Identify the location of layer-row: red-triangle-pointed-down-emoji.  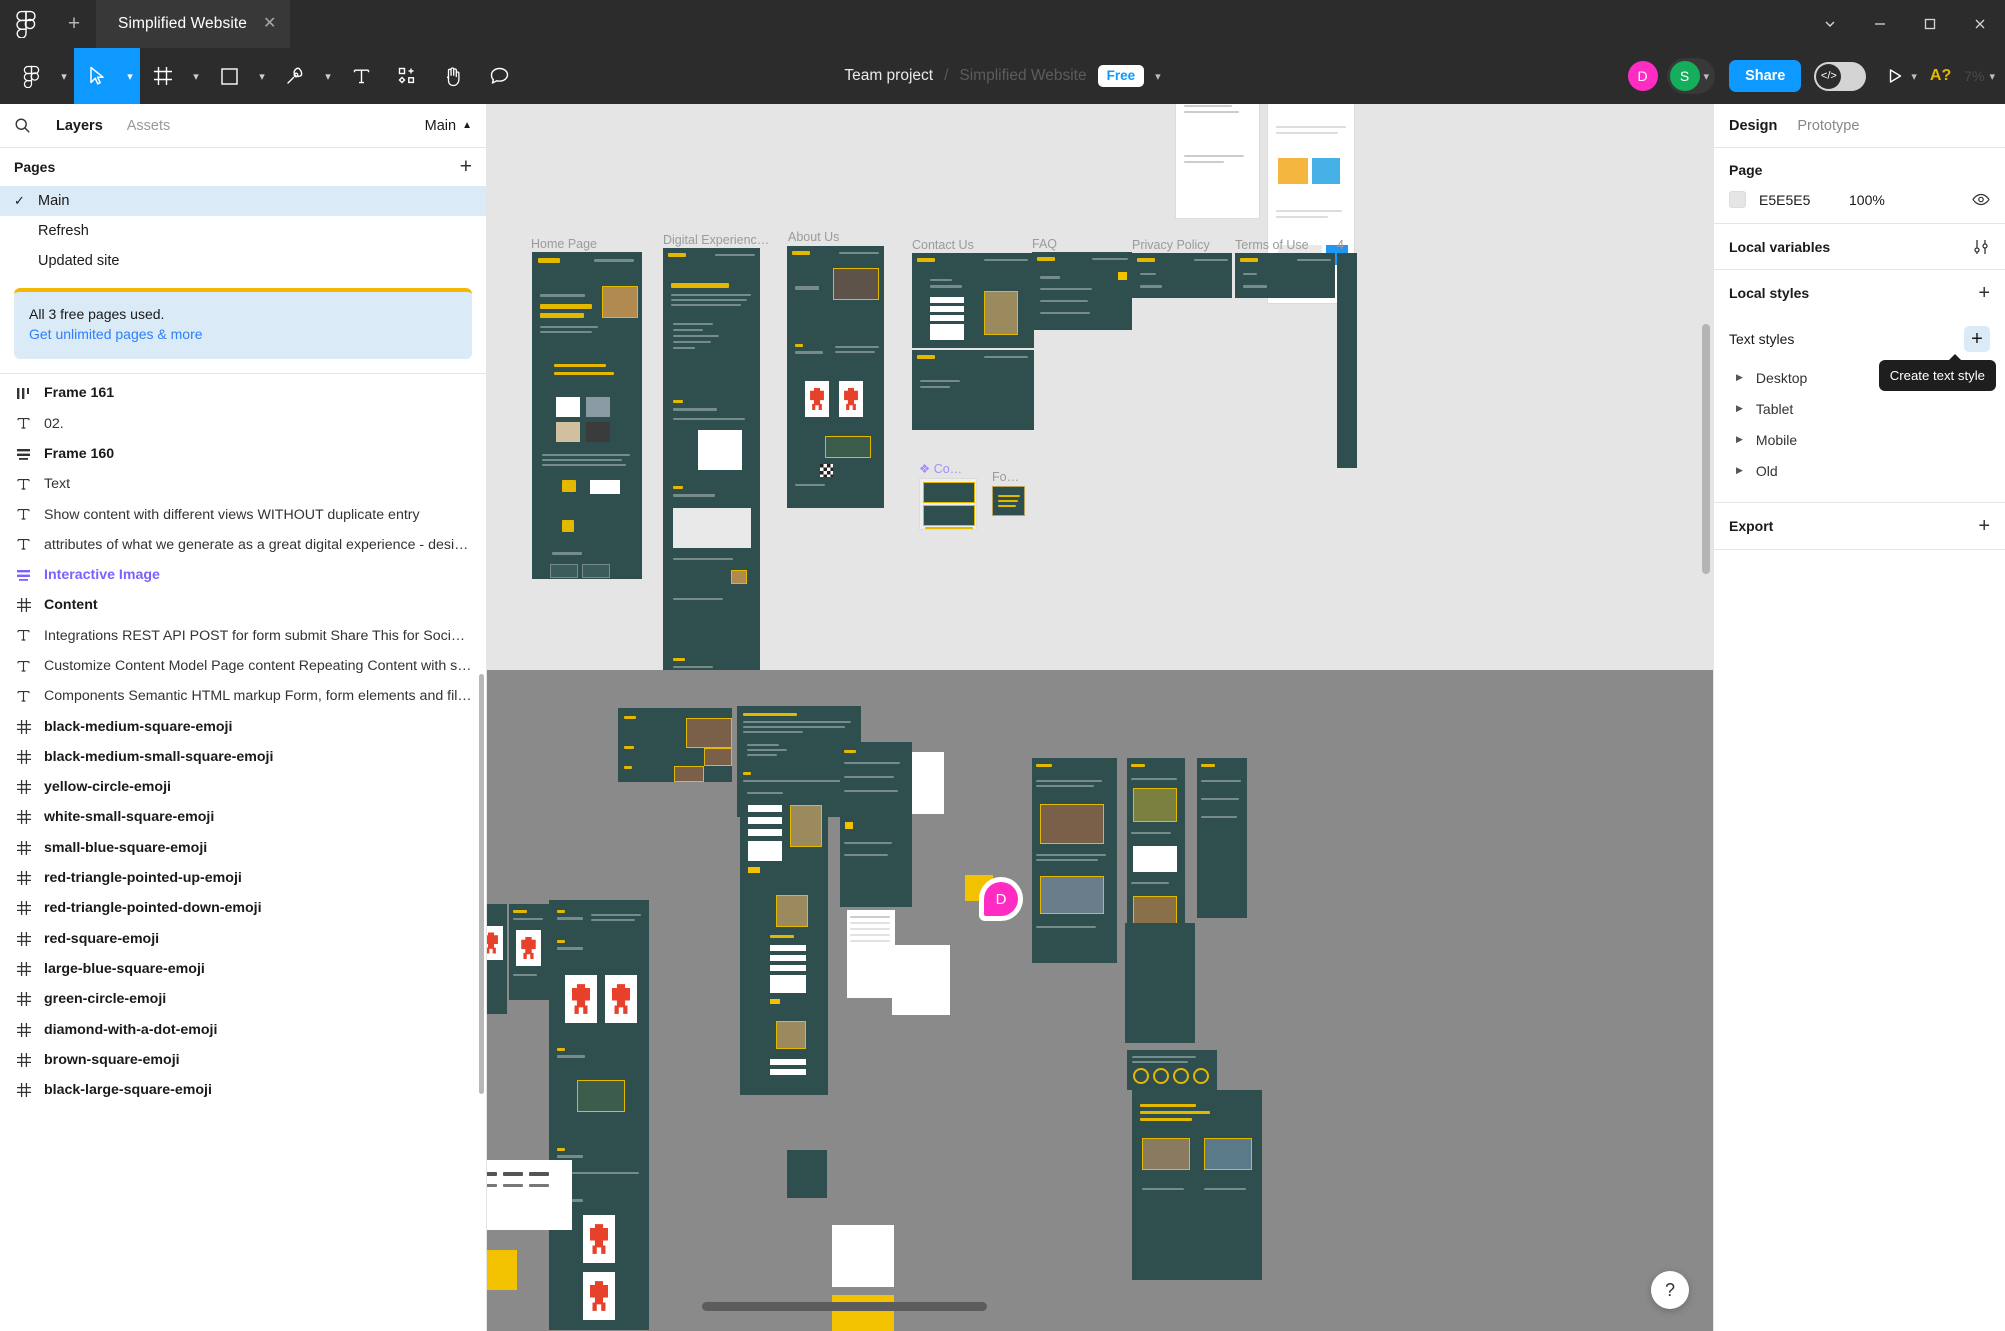
(243, 908).